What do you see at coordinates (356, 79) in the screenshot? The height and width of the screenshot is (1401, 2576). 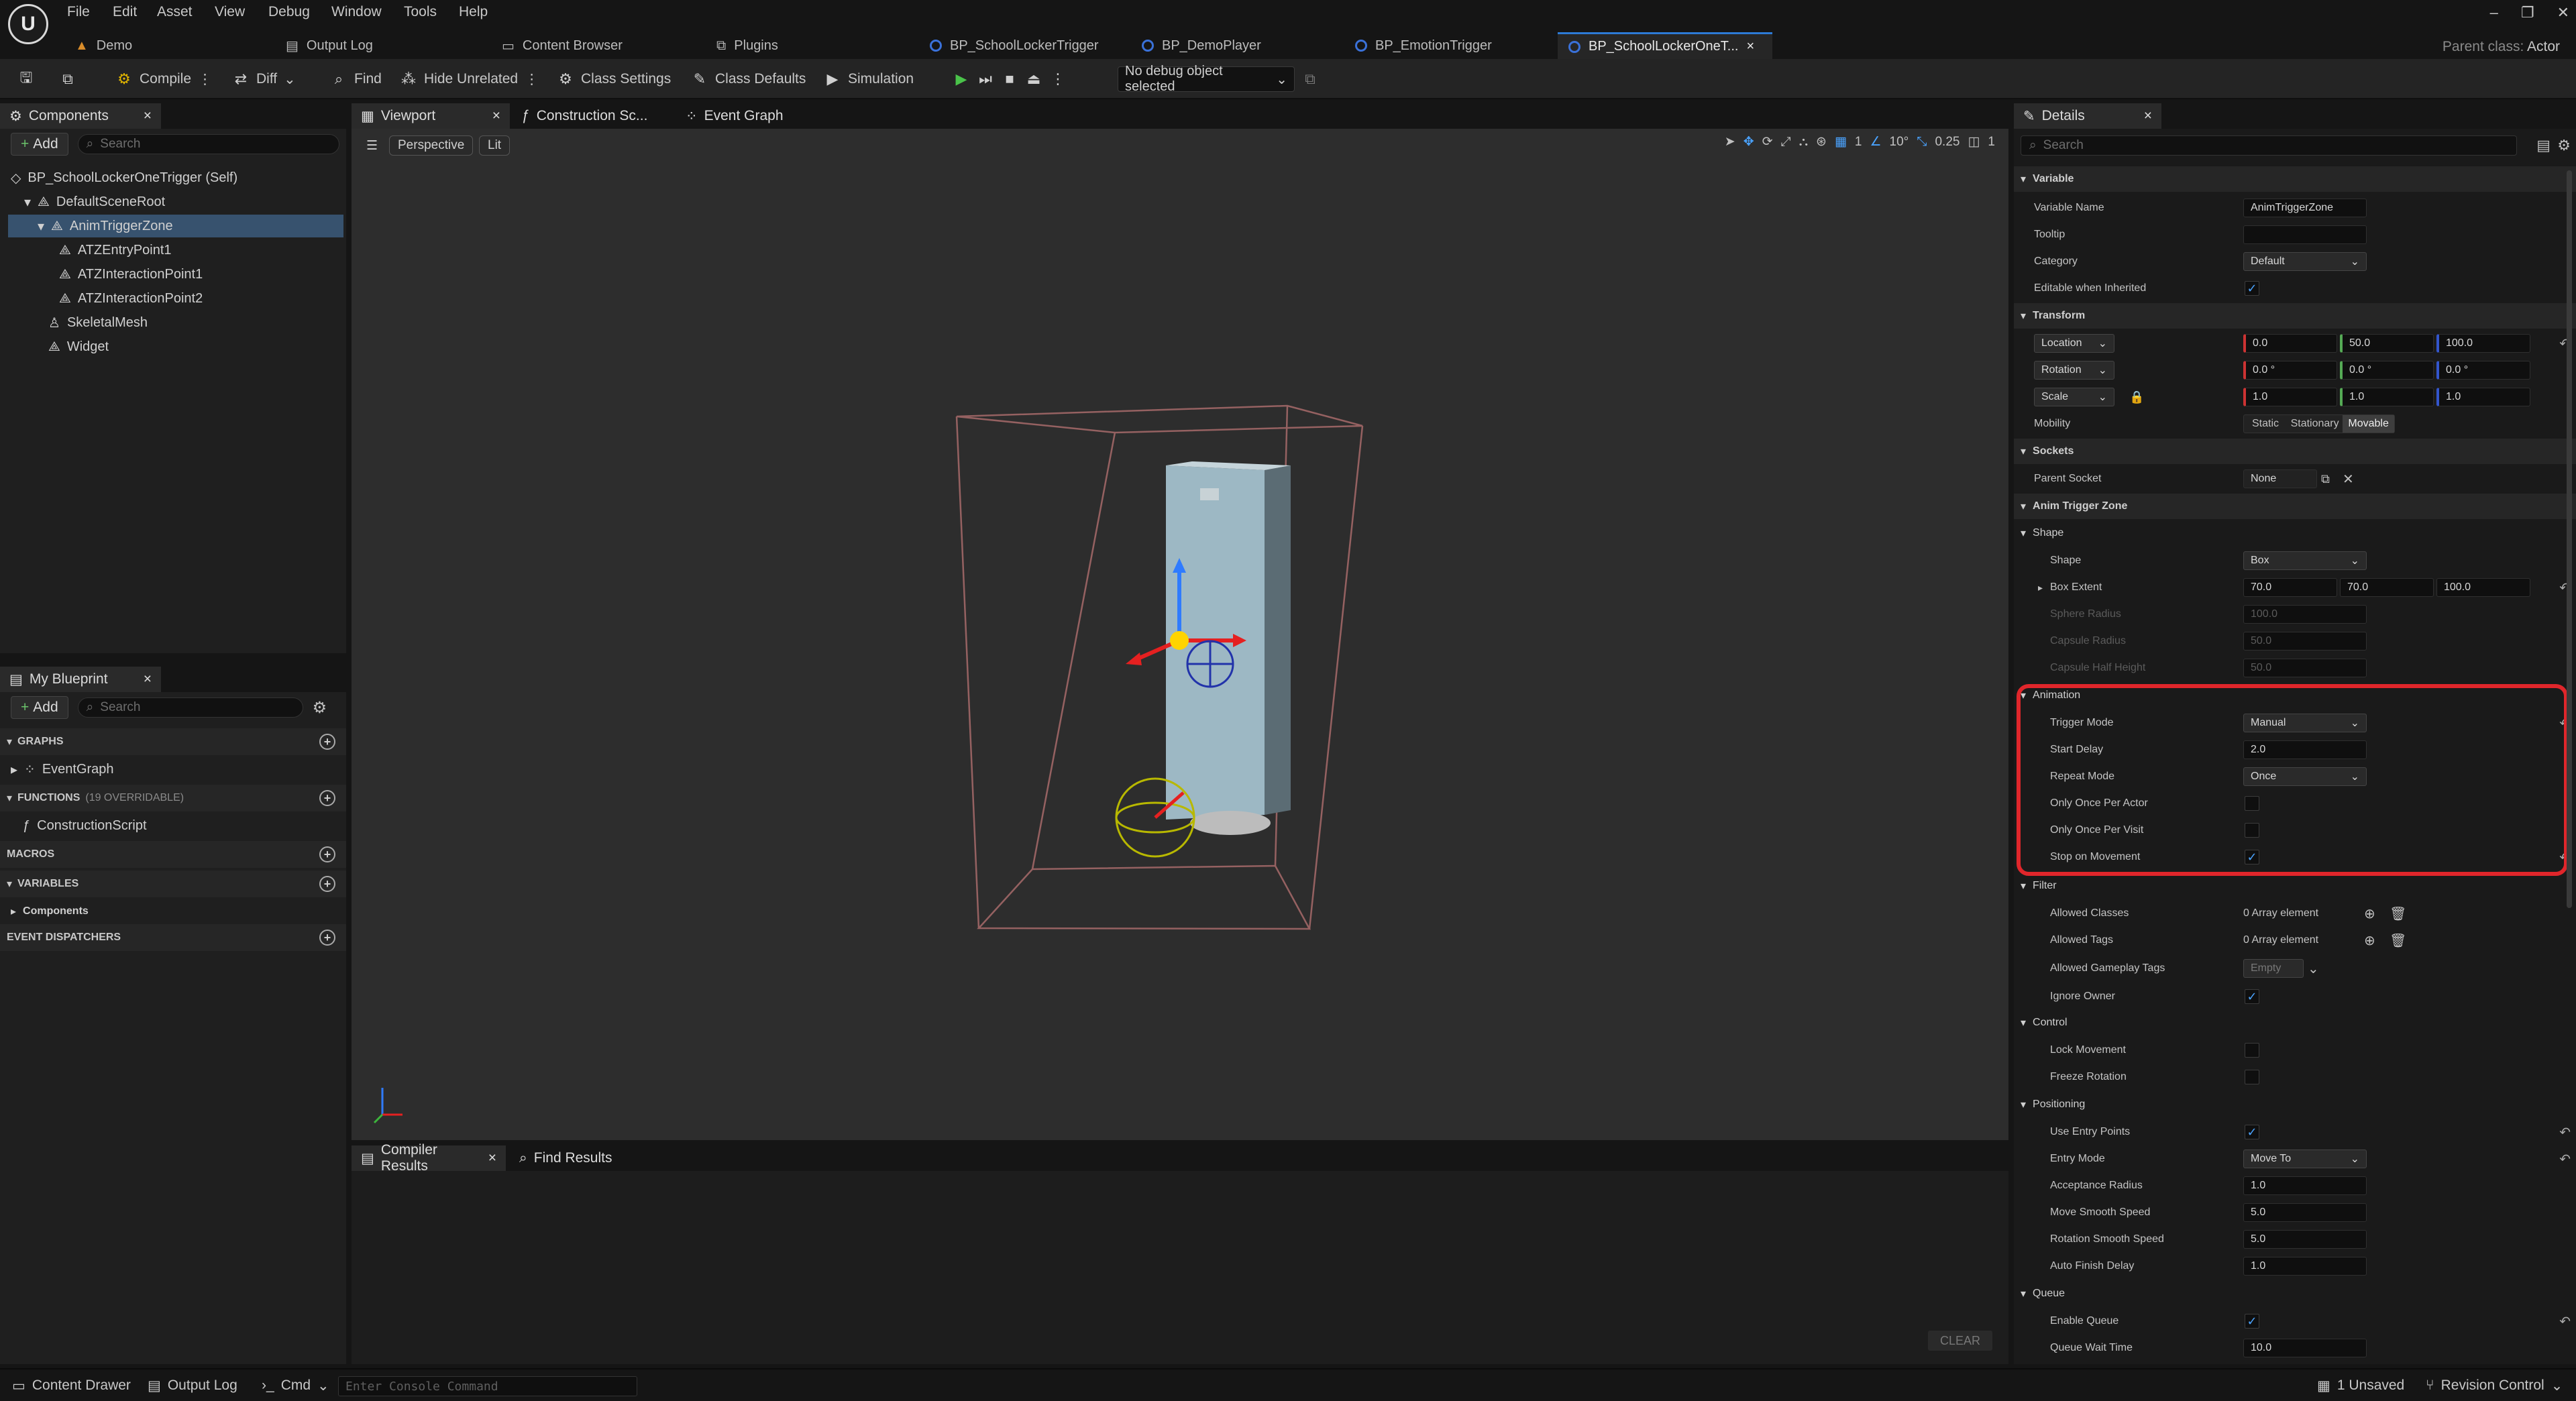 I see `find-button: ⌕ Find` at bounding box center [356, 79].